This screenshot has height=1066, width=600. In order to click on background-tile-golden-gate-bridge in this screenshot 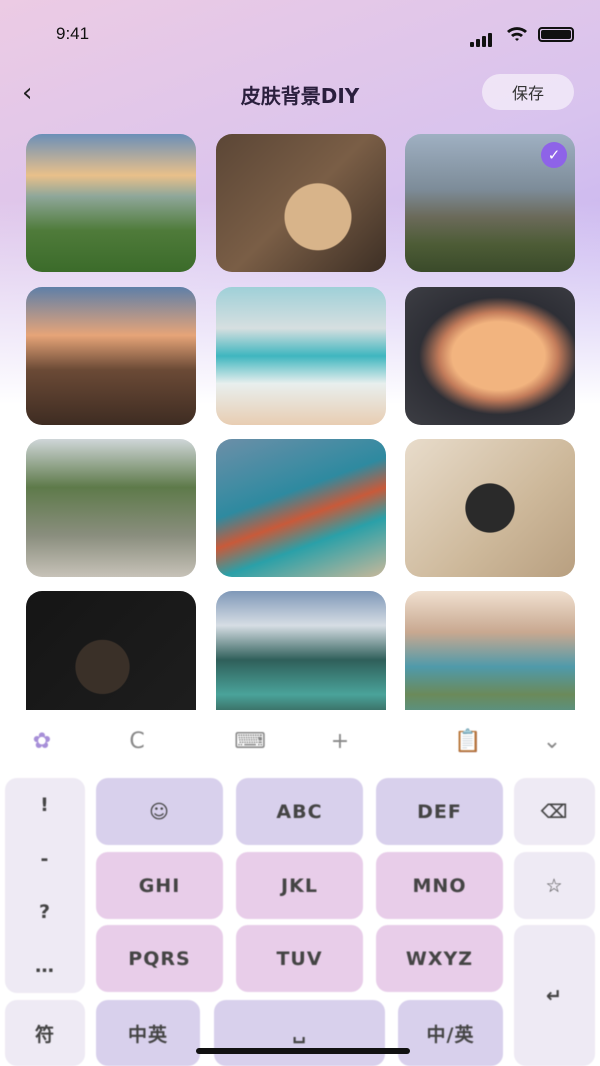, I will do `click(301, 508)`.